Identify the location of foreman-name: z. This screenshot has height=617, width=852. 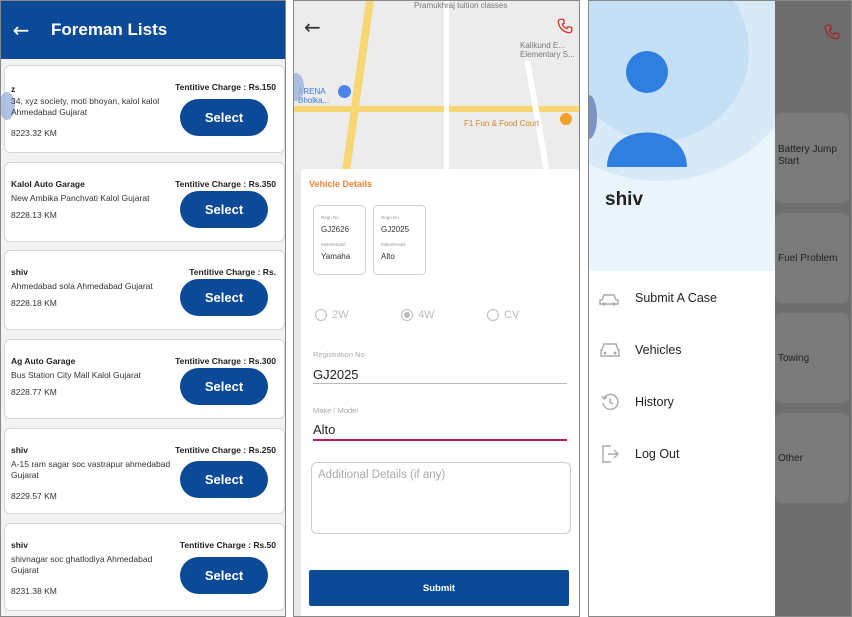
(13, 89).